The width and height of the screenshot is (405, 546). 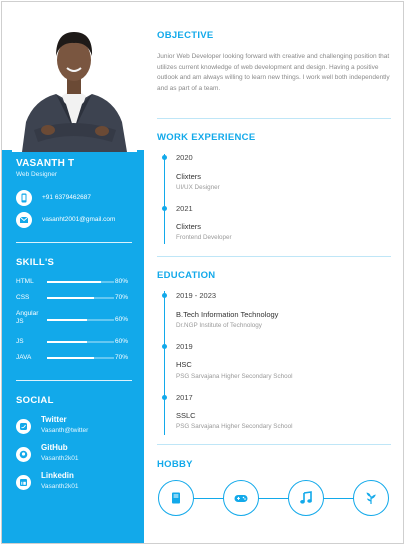 What do you see at coordinates (164, 363) in the screenshot?
I see `education-timeline` at bounding box center [164, 363].